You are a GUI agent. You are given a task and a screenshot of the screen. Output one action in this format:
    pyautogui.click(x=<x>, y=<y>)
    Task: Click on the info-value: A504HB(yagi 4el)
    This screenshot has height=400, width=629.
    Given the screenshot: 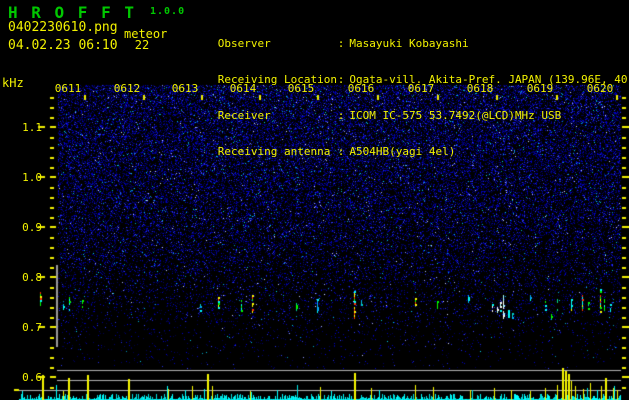 What is the action you would take?
    pyautogui.click(x=402, y=151)
    